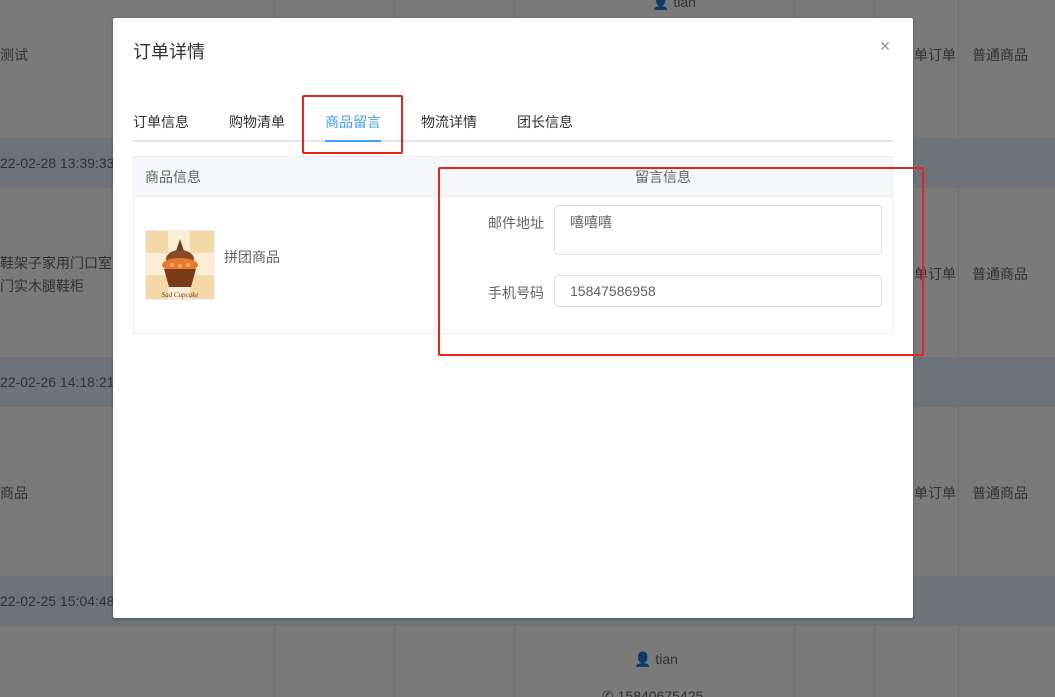  I want to click on tab-logistics: 物流详情, so click(449, 122).